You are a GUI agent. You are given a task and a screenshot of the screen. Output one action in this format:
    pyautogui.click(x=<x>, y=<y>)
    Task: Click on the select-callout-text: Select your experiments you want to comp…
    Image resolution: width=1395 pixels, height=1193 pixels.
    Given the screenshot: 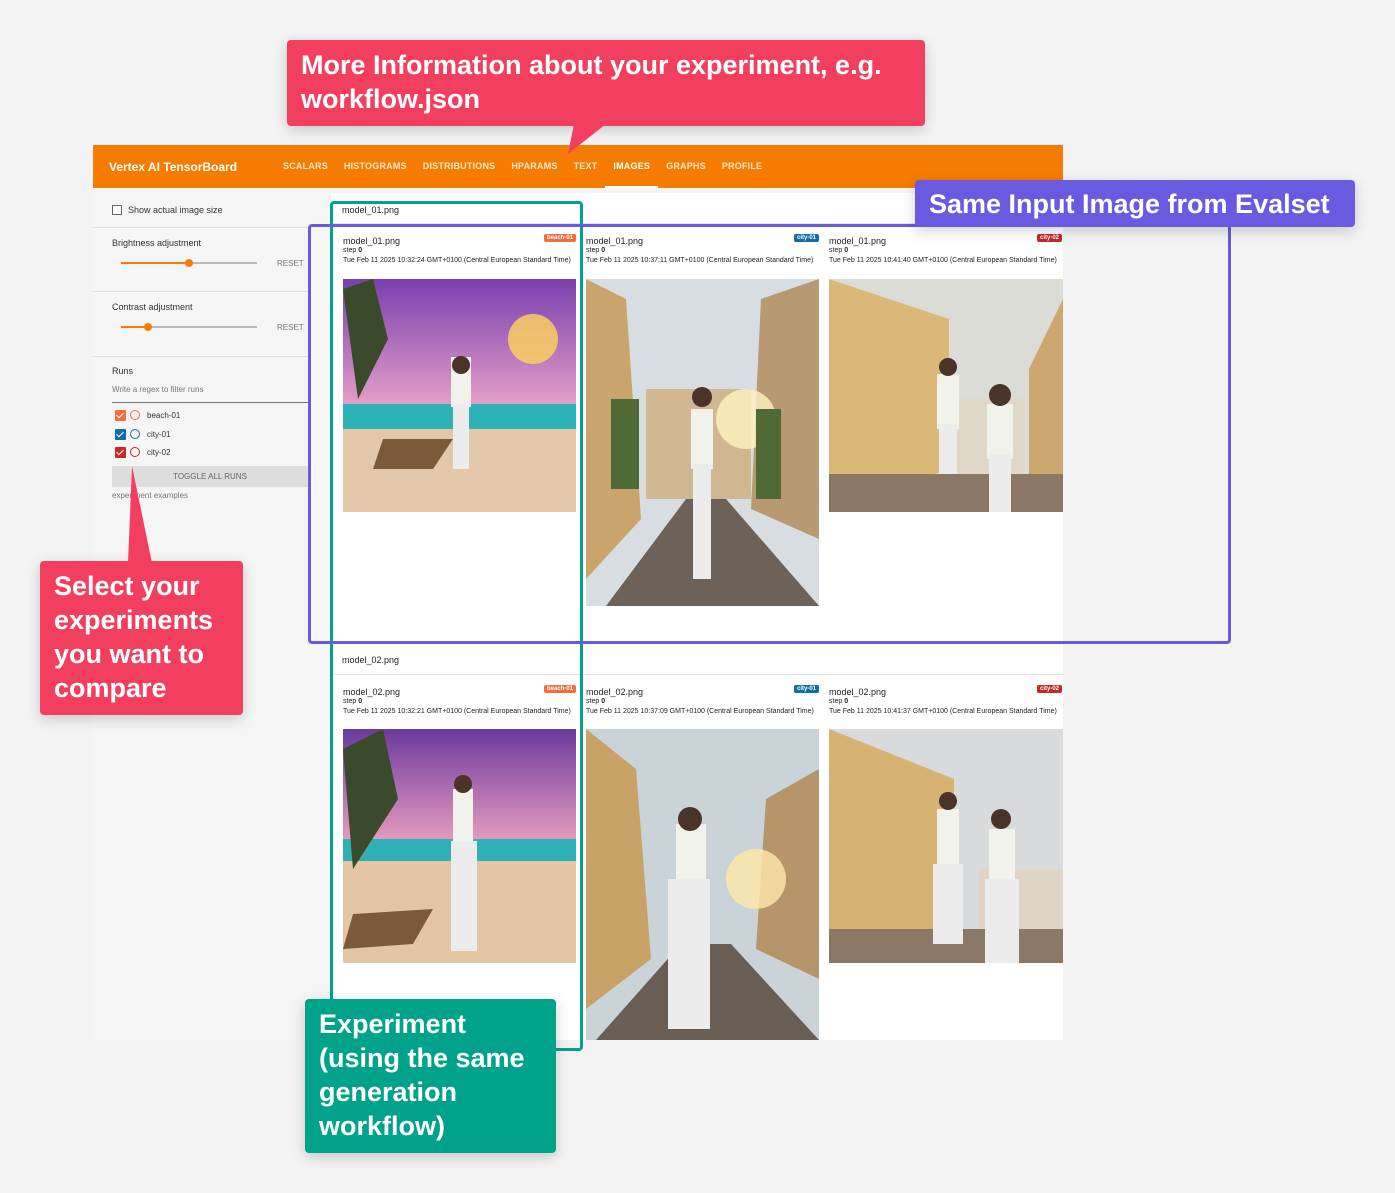 What is the action you would take?
    pyautogui.click(x=134, y=637)
    